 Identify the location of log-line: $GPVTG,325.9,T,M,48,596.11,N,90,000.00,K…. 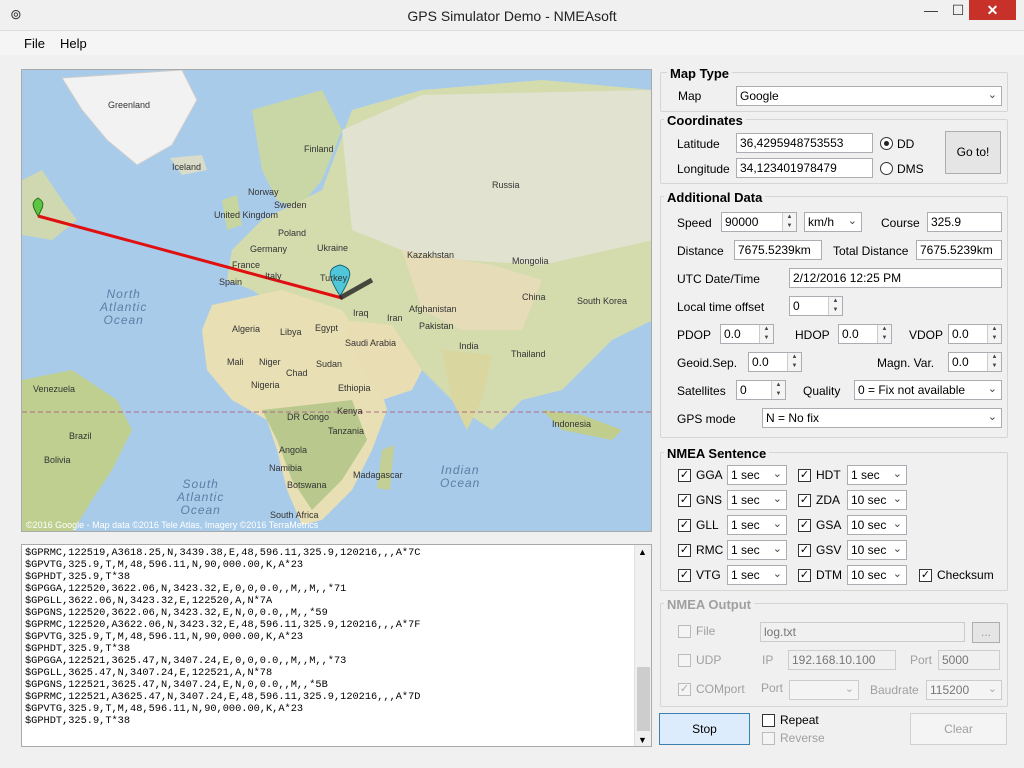
(164, 565).